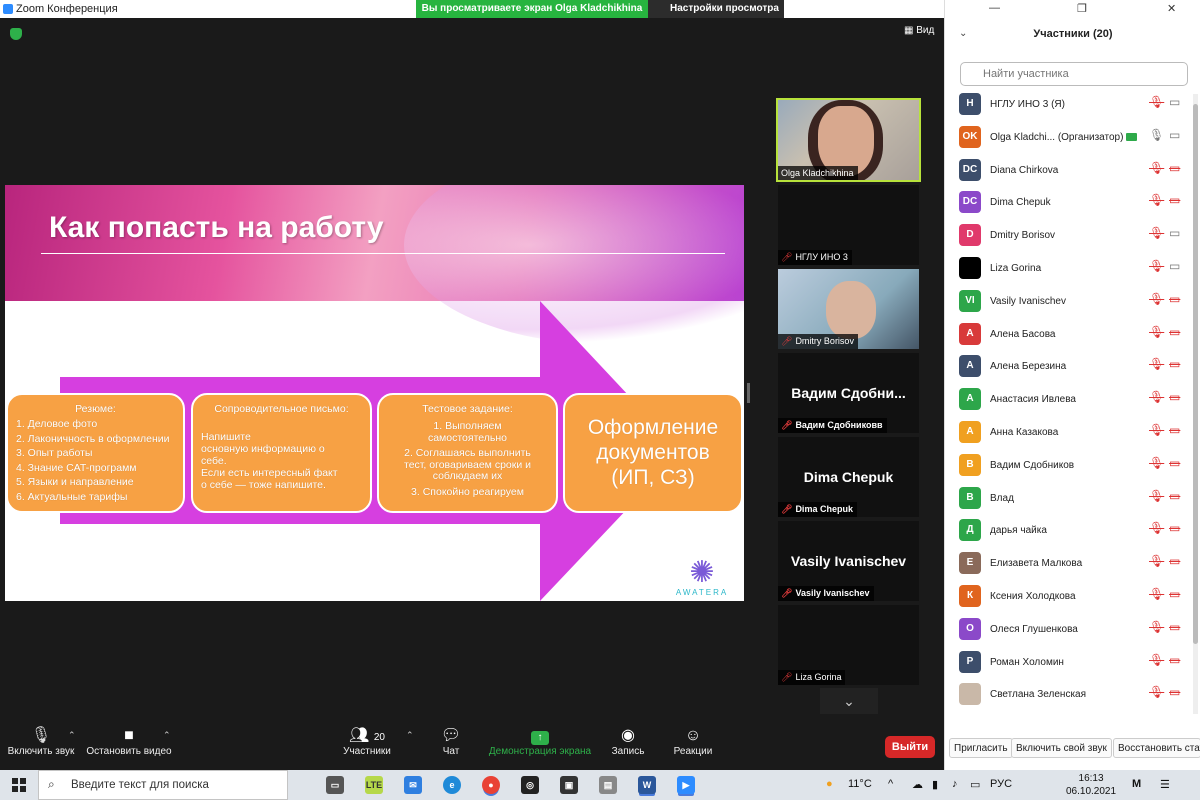 The height and width of the screenshot is (800, 1200). I want to click on participant-row: DC Dima Chepuk 🎙︎ ▭, so click(1068, 203).